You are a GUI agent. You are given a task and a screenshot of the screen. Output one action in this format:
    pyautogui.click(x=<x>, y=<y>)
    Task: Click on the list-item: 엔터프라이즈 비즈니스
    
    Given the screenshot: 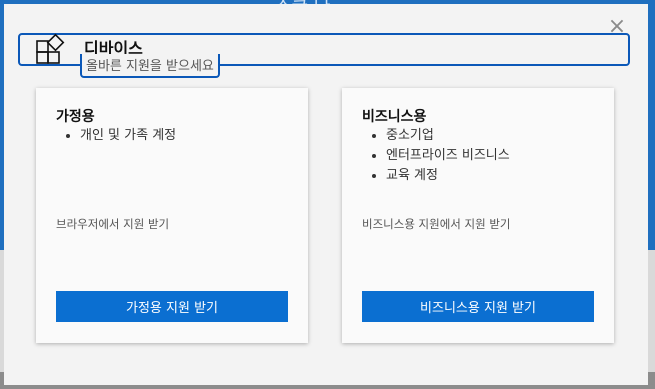 What is the action you would take?
    pyautogui.click(x=448, y=156)
    